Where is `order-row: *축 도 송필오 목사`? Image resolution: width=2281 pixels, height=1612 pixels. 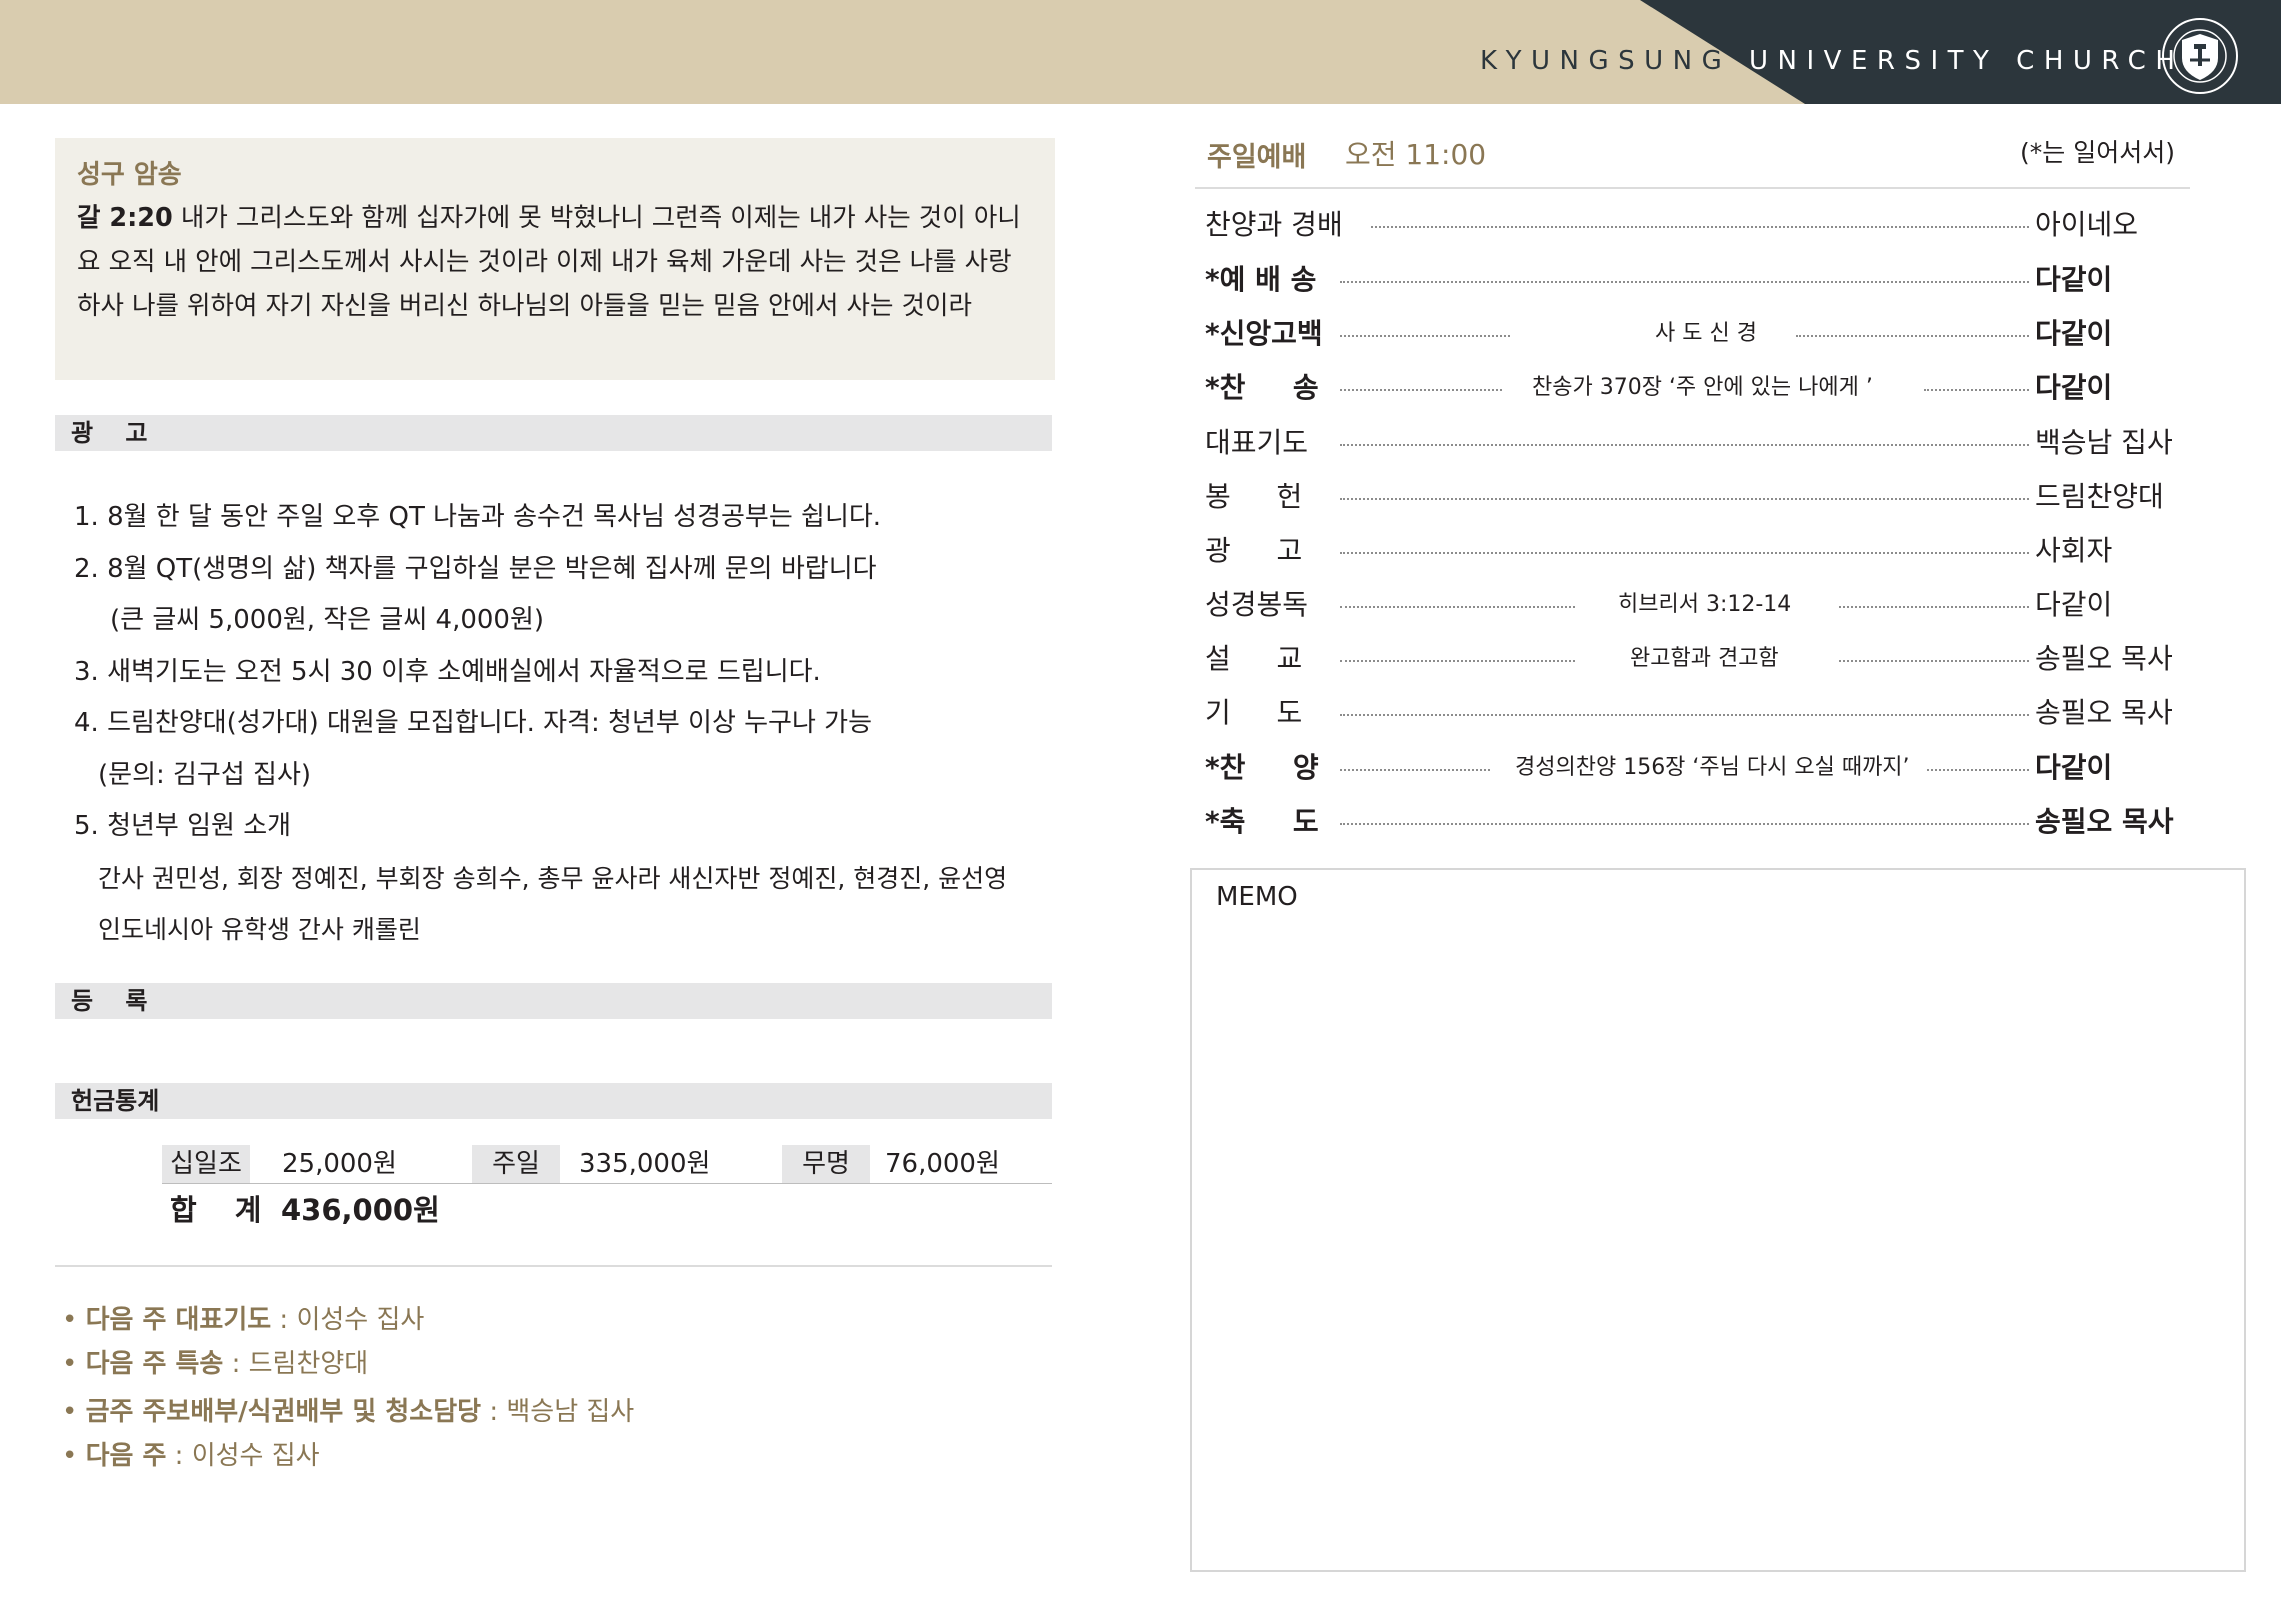 order-row: *축 도 송필오 목사 is located at coordinates (1695, 822).